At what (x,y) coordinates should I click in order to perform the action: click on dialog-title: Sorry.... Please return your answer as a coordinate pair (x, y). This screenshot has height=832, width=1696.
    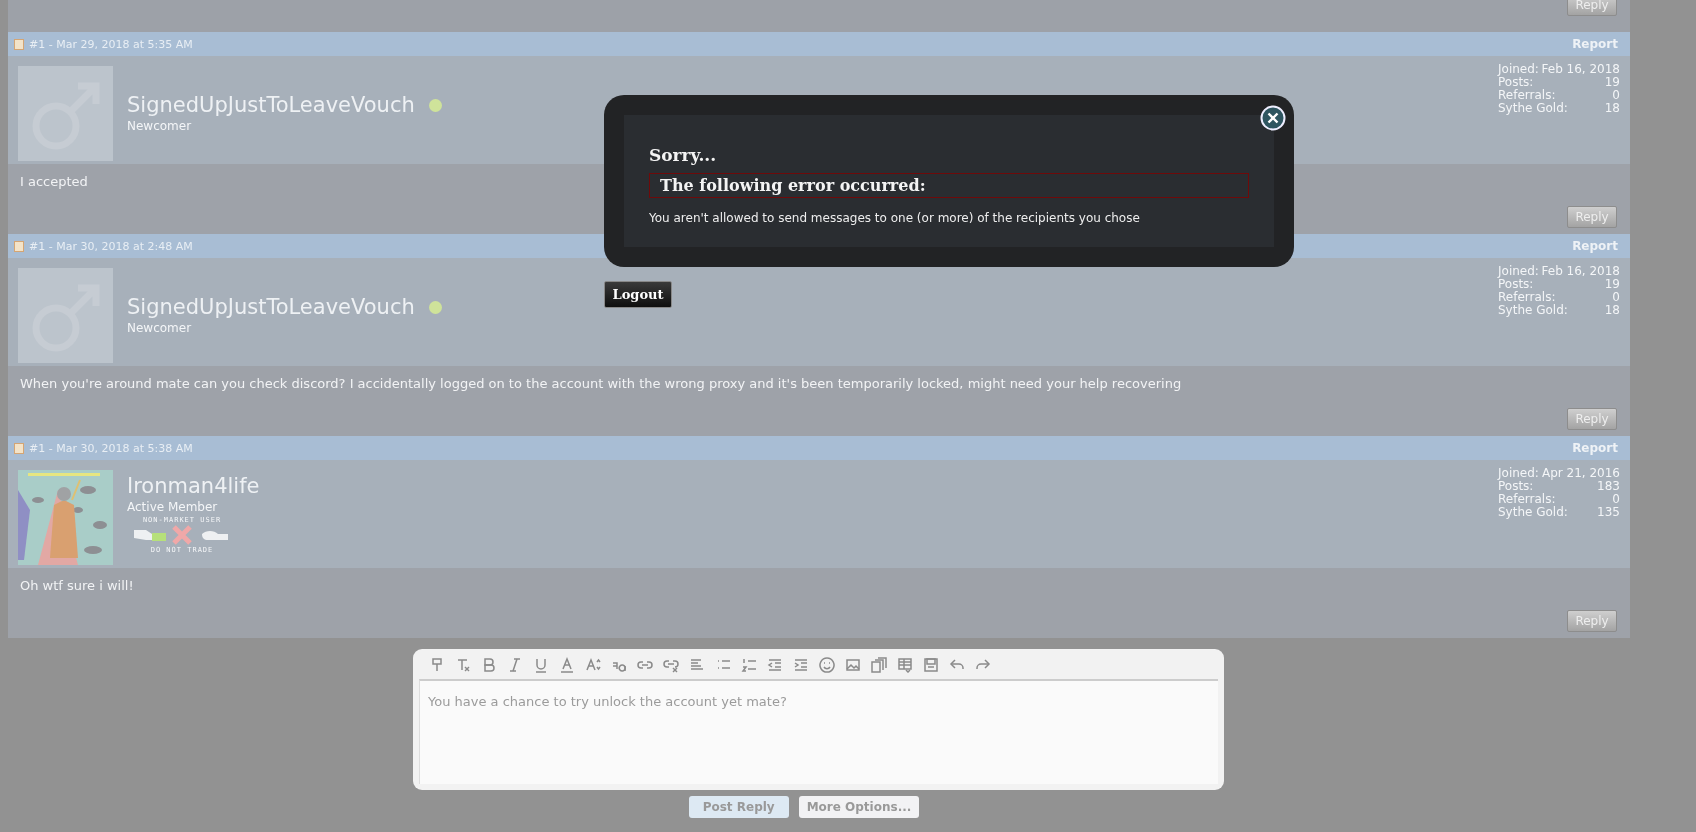
    Looking at the image, I should click on (683, 155).